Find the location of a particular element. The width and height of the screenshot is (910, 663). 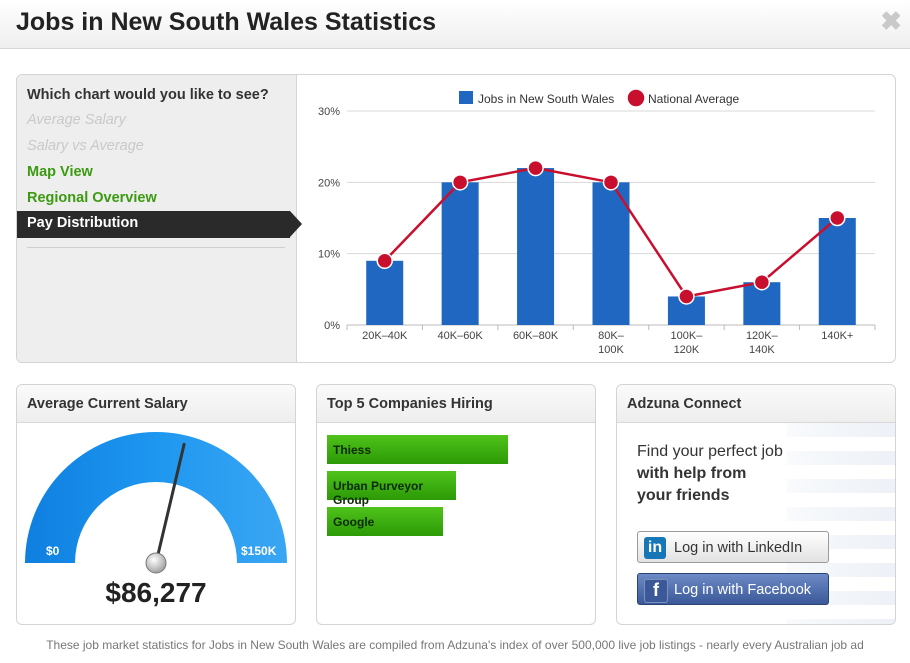

menu-divider is located at coordinates (156, 247).